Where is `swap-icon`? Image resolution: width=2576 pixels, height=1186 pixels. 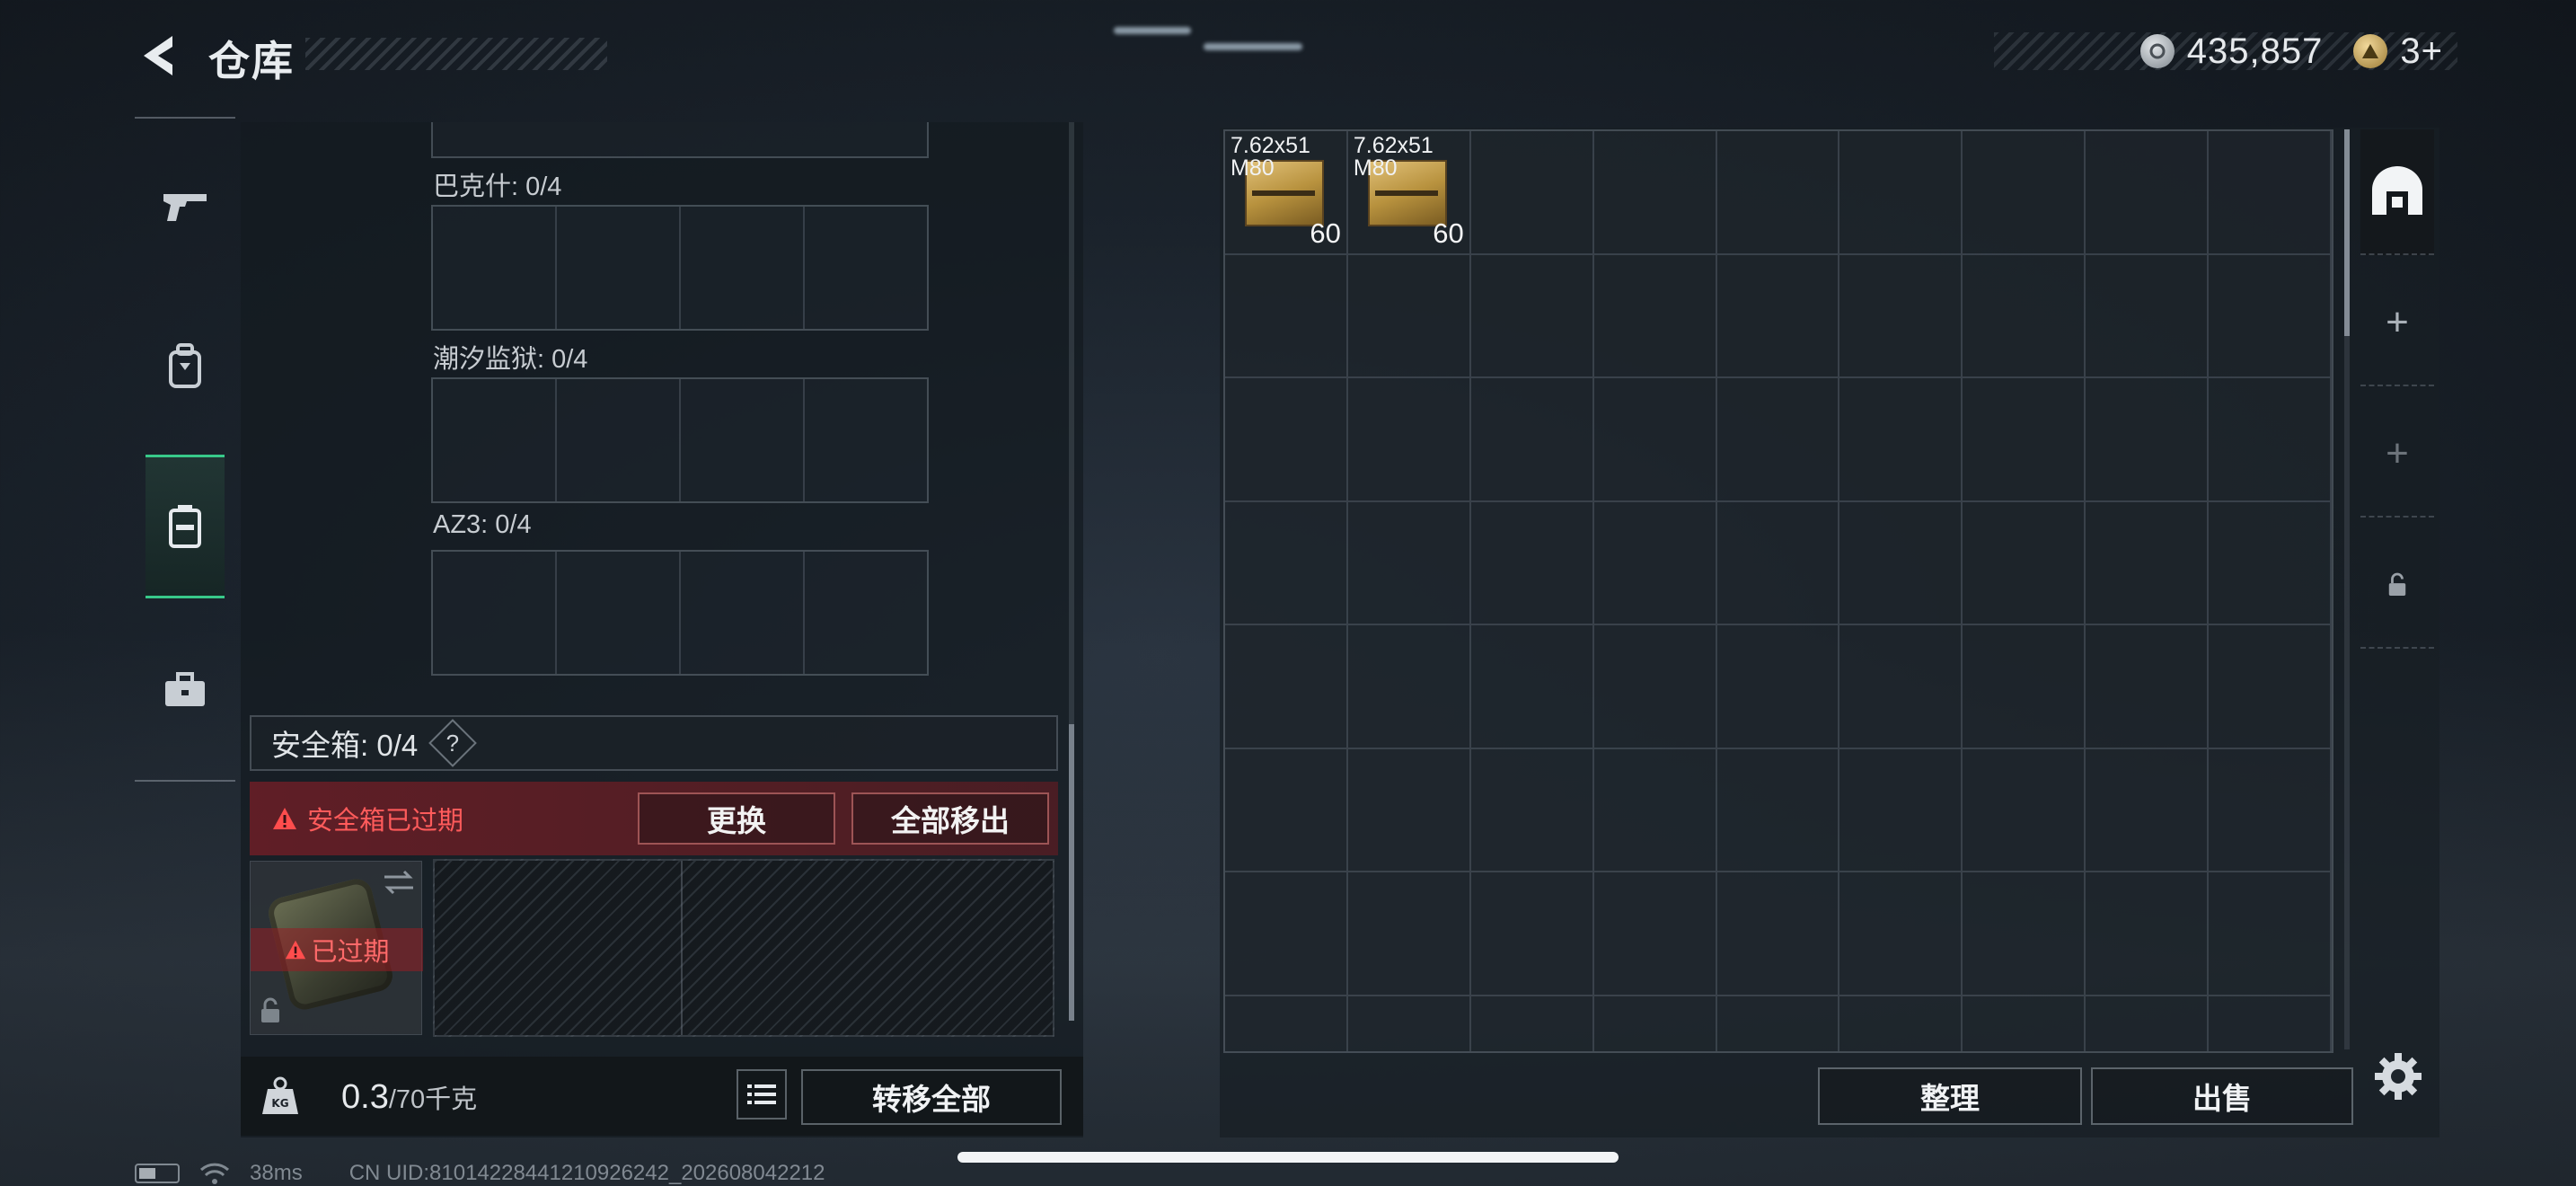 swap-icon is located at coordinates (399, 882).